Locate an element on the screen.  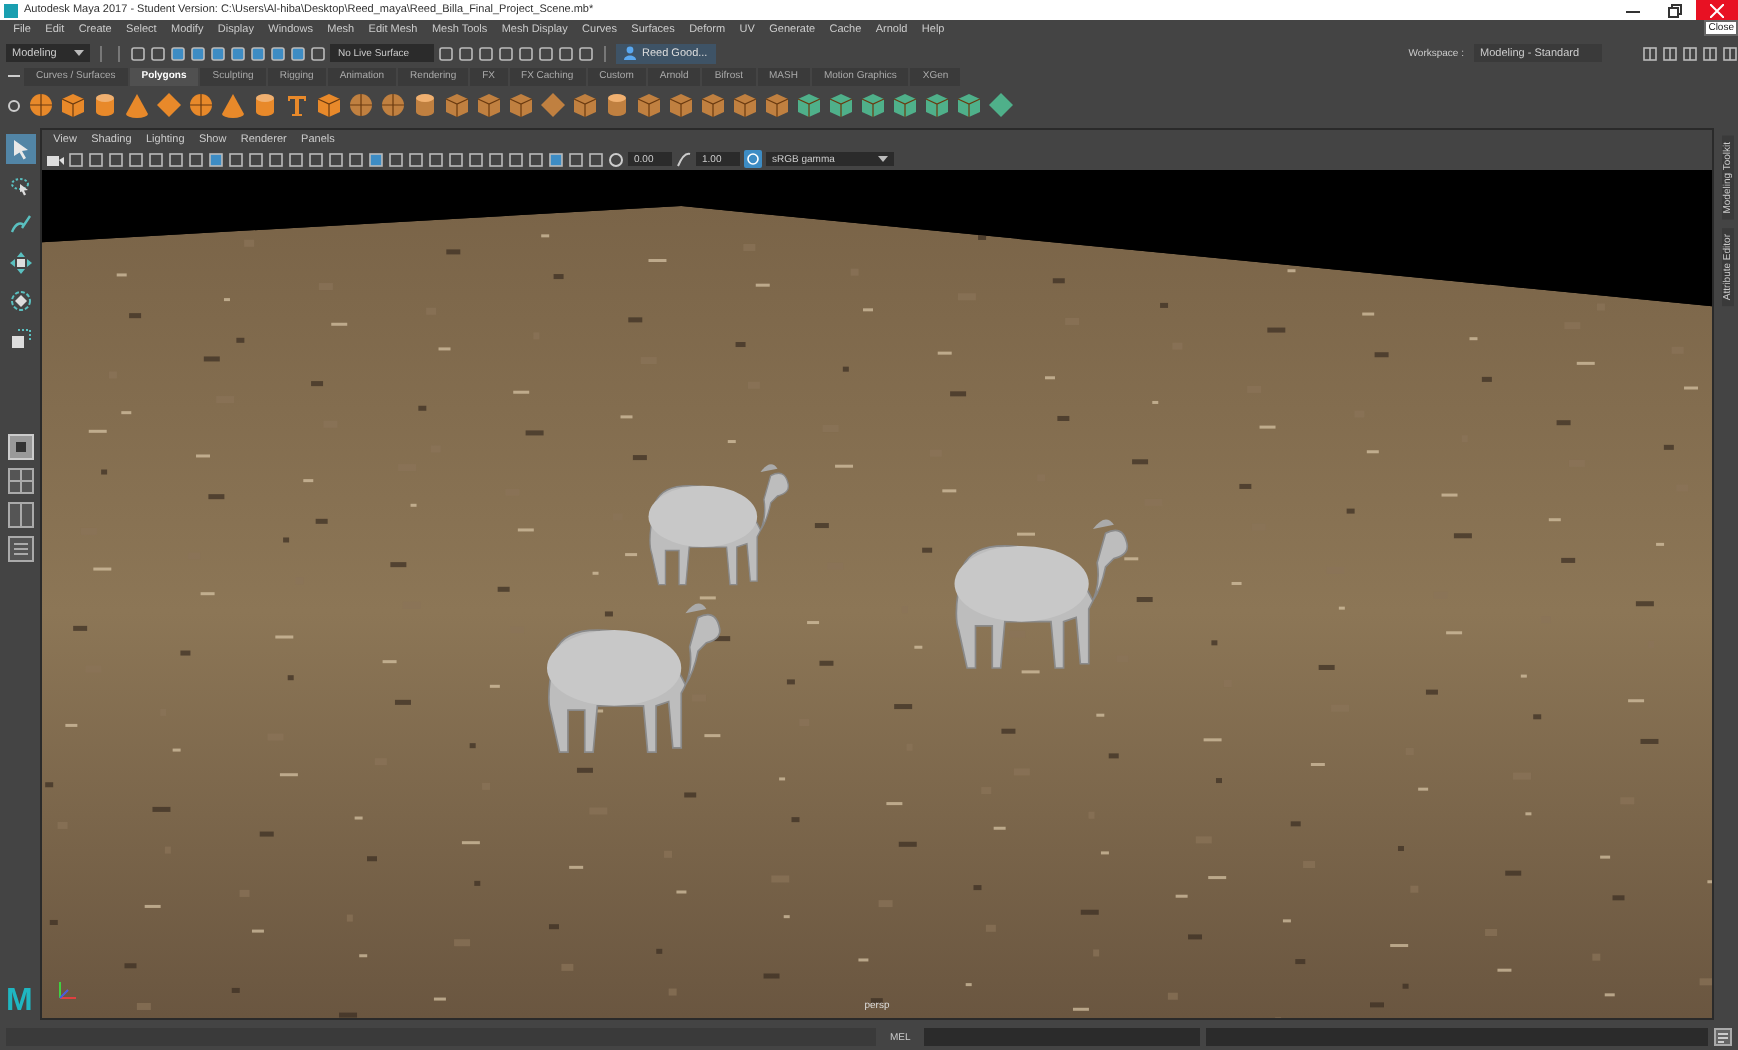
lasso-icon is located at coordinates (20, 187).